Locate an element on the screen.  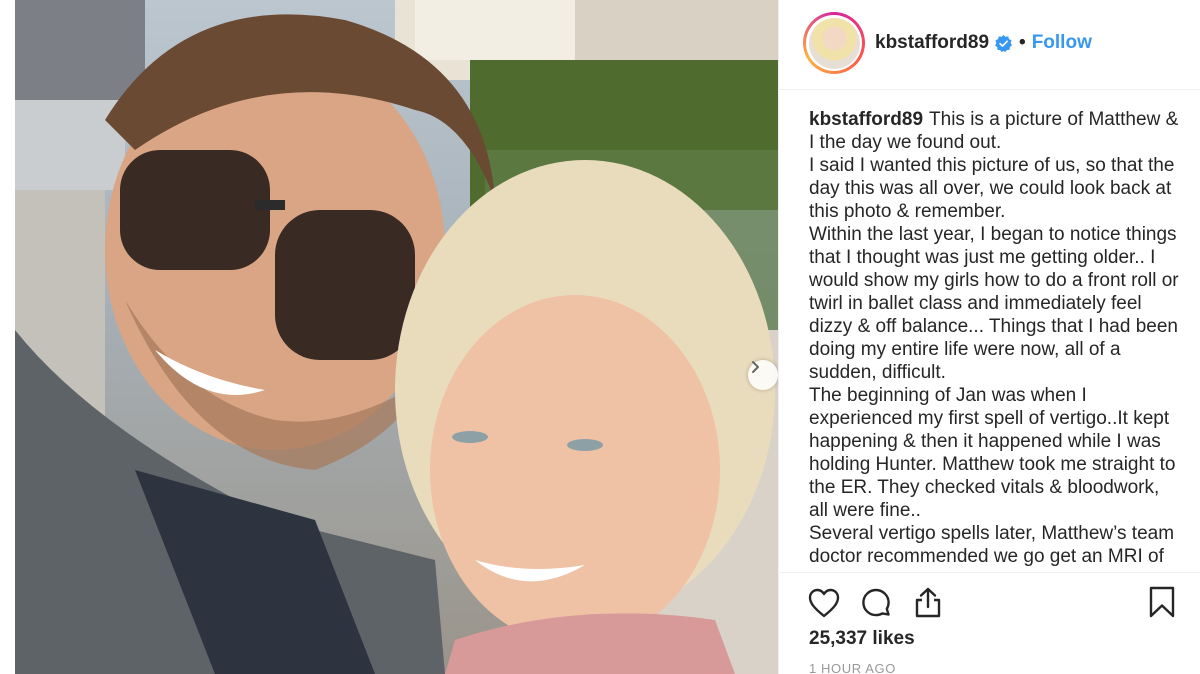
share-button is located at coordinates (928, 602).